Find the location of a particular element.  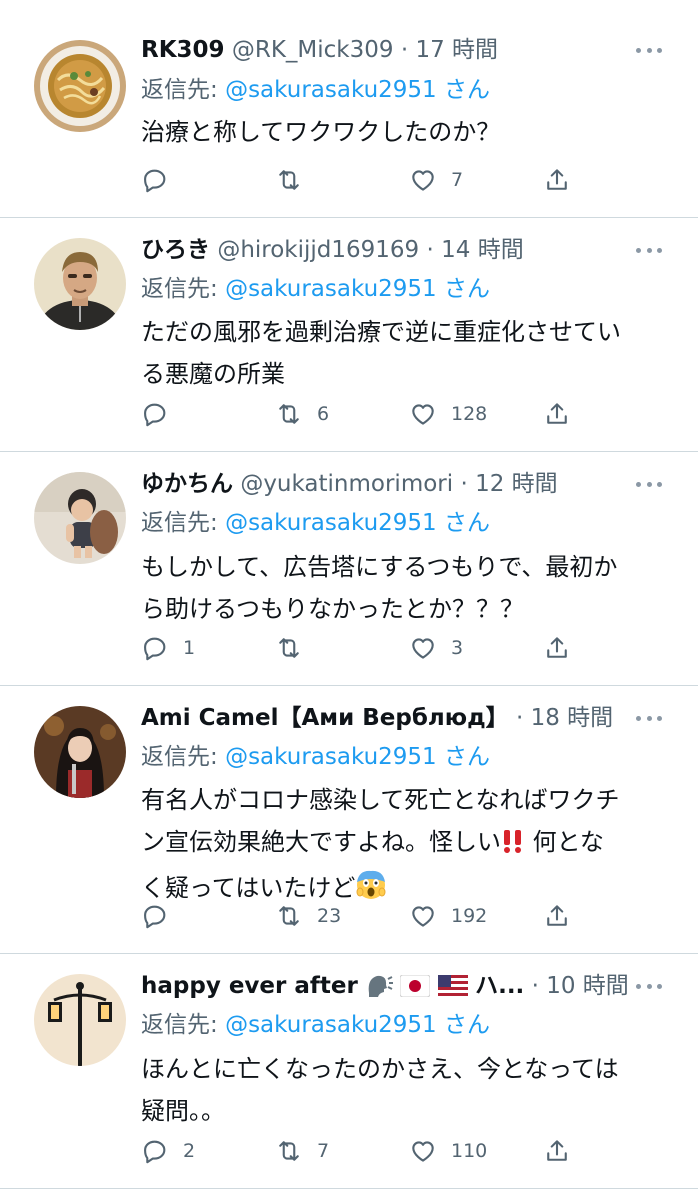

like-button: 192 is located at coordinates (448, 916).